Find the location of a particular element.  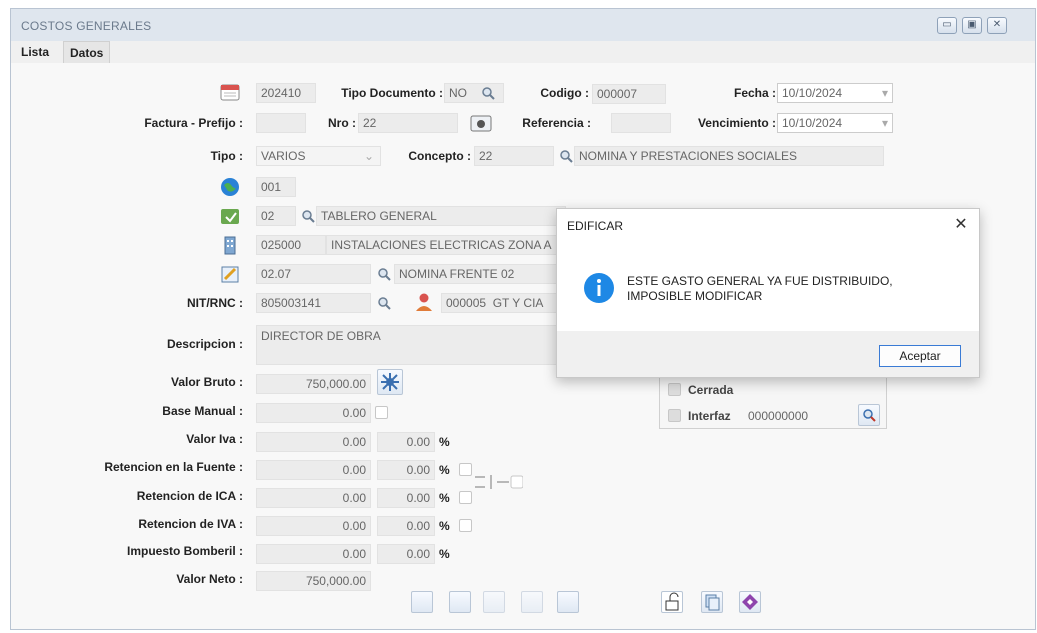

project-icon is located at coordinates (230, 216).